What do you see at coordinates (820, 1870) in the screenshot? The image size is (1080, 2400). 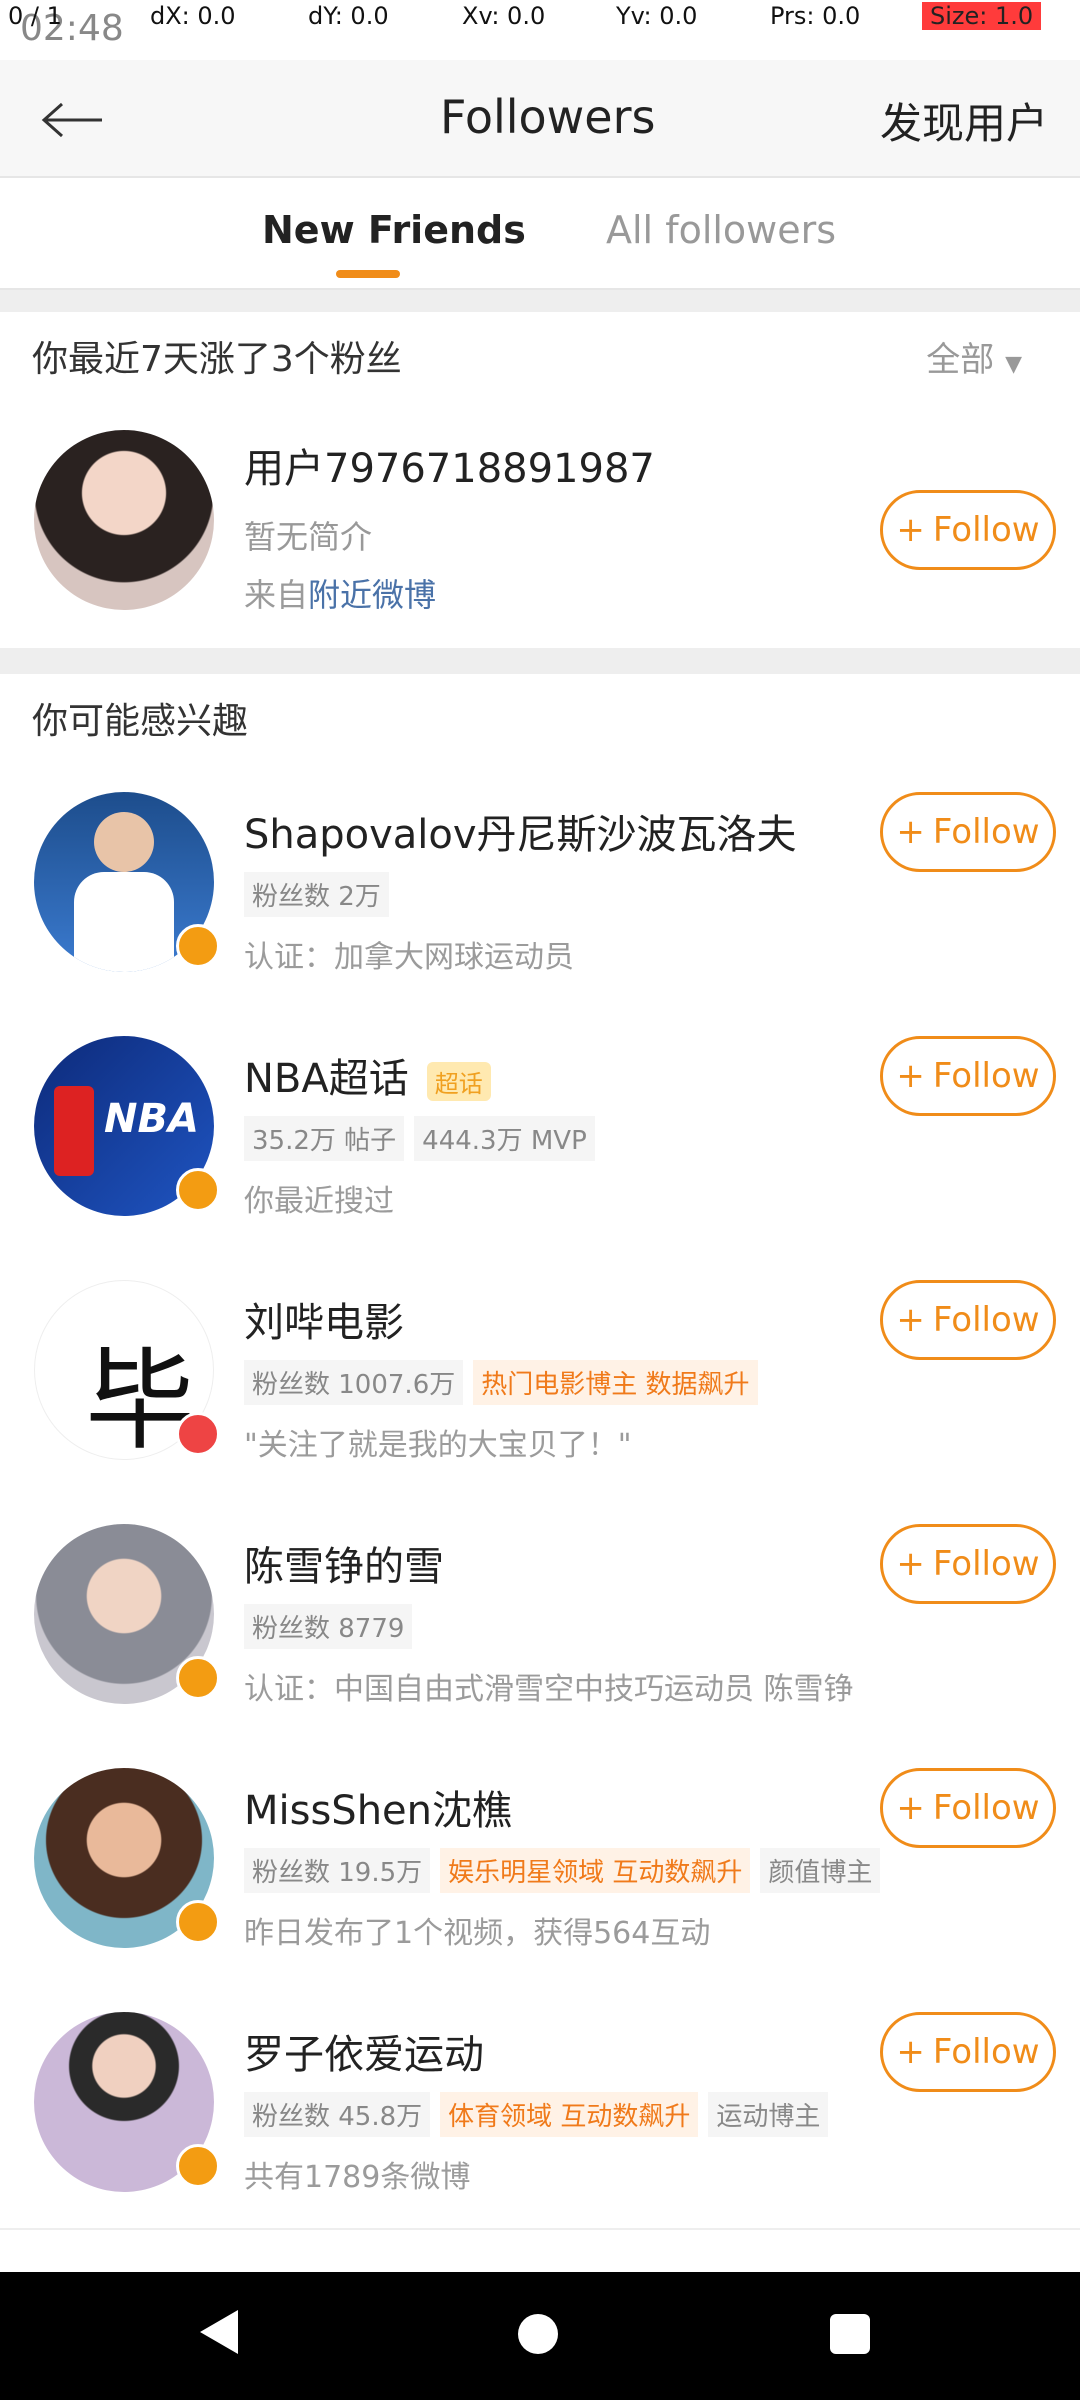 I see `category-tag: 颜值博主` at bounding box center [820, 1870].